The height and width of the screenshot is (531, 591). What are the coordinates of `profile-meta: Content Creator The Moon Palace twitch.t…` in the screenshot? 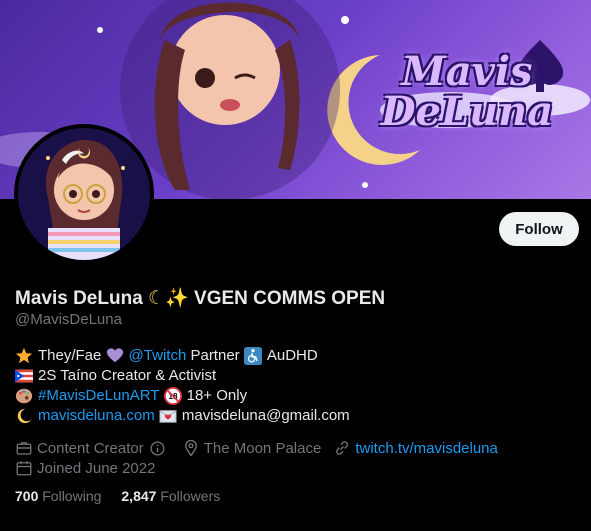 It's located at (262, 458).